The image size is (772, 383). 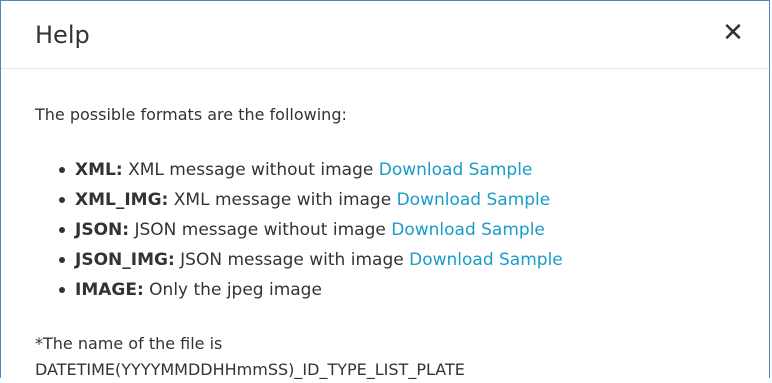 I want to click on format-description: JSON message with image, so click(x=292, y=260).